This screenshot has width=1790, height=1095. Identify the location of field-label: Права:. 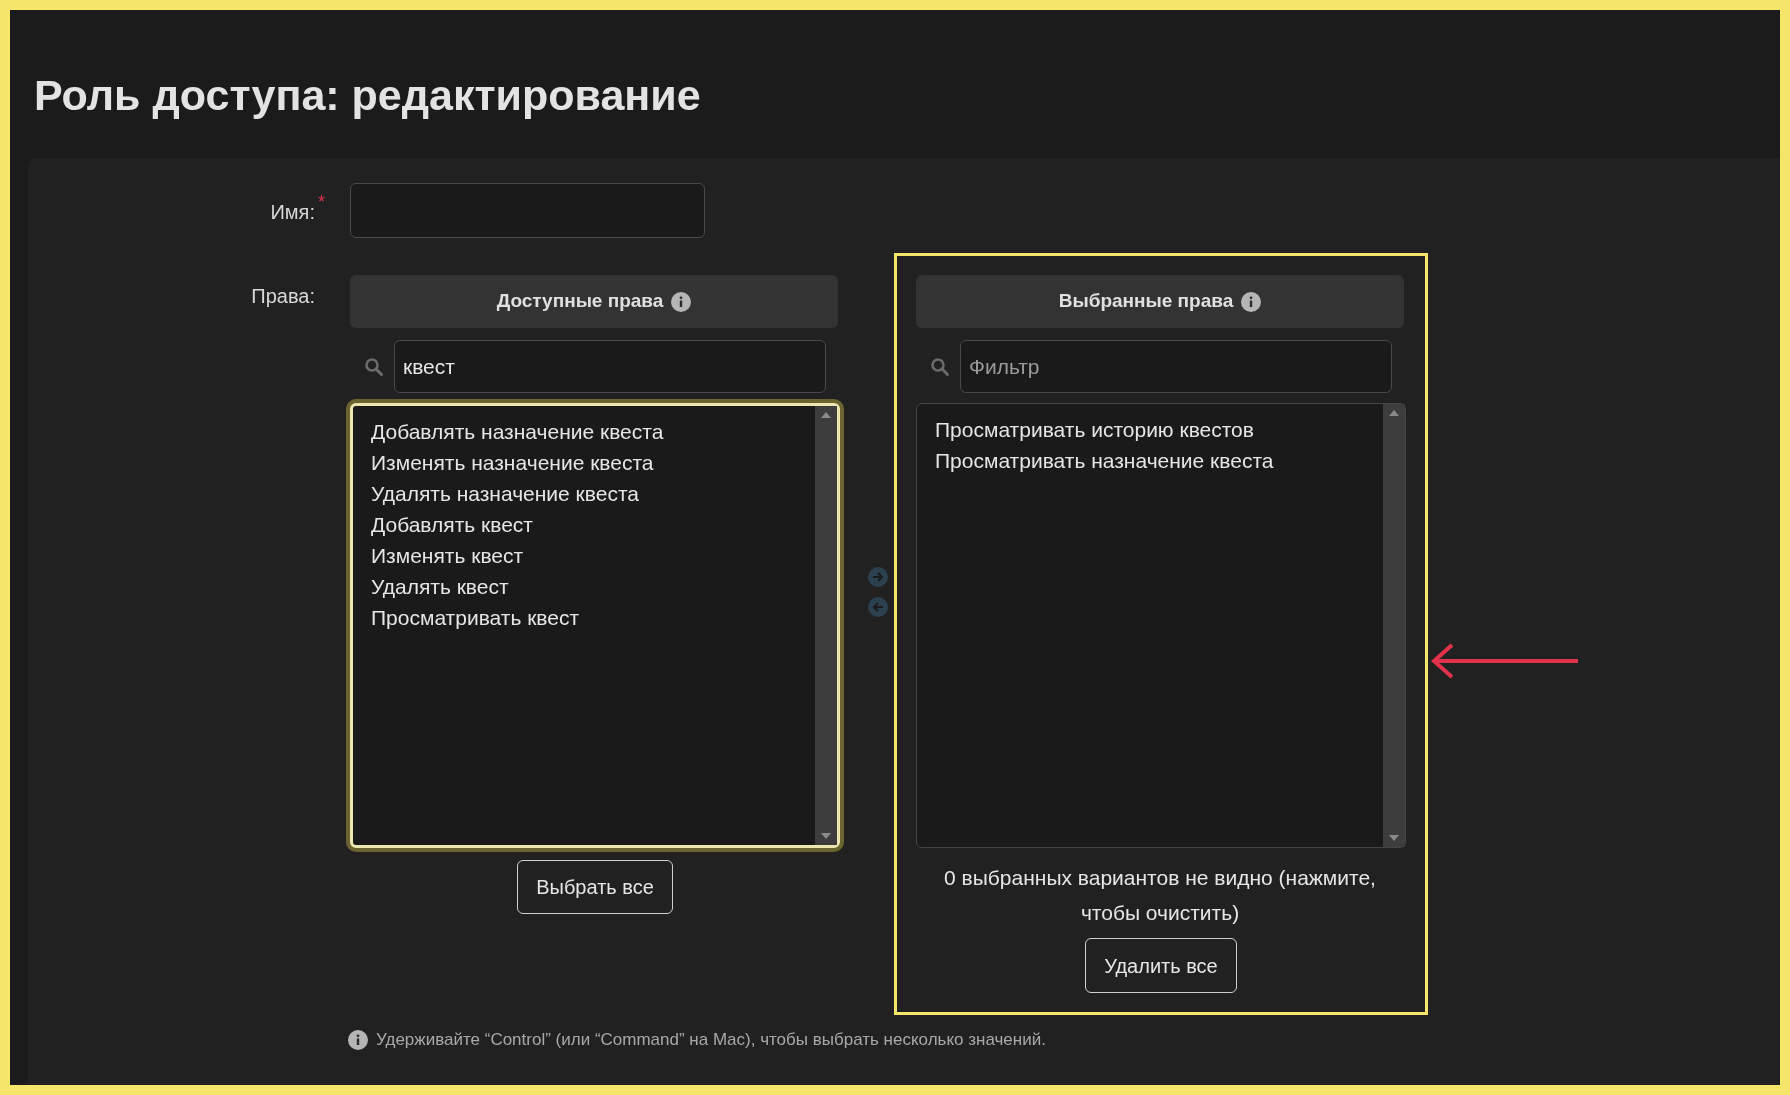
(283, 296).